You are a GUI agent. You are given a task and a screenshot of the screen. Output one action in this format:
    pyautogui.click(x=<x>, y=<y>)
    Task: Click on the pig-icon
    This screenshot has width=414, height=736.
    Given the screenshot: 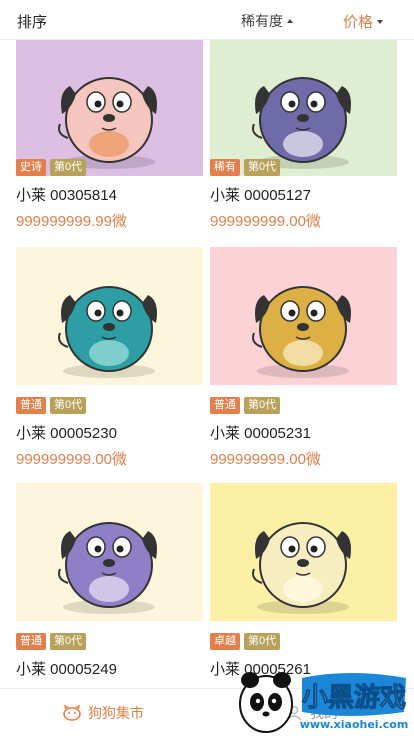 What is the action you would take?
    pyautogui.click(x=72, y=713)
    